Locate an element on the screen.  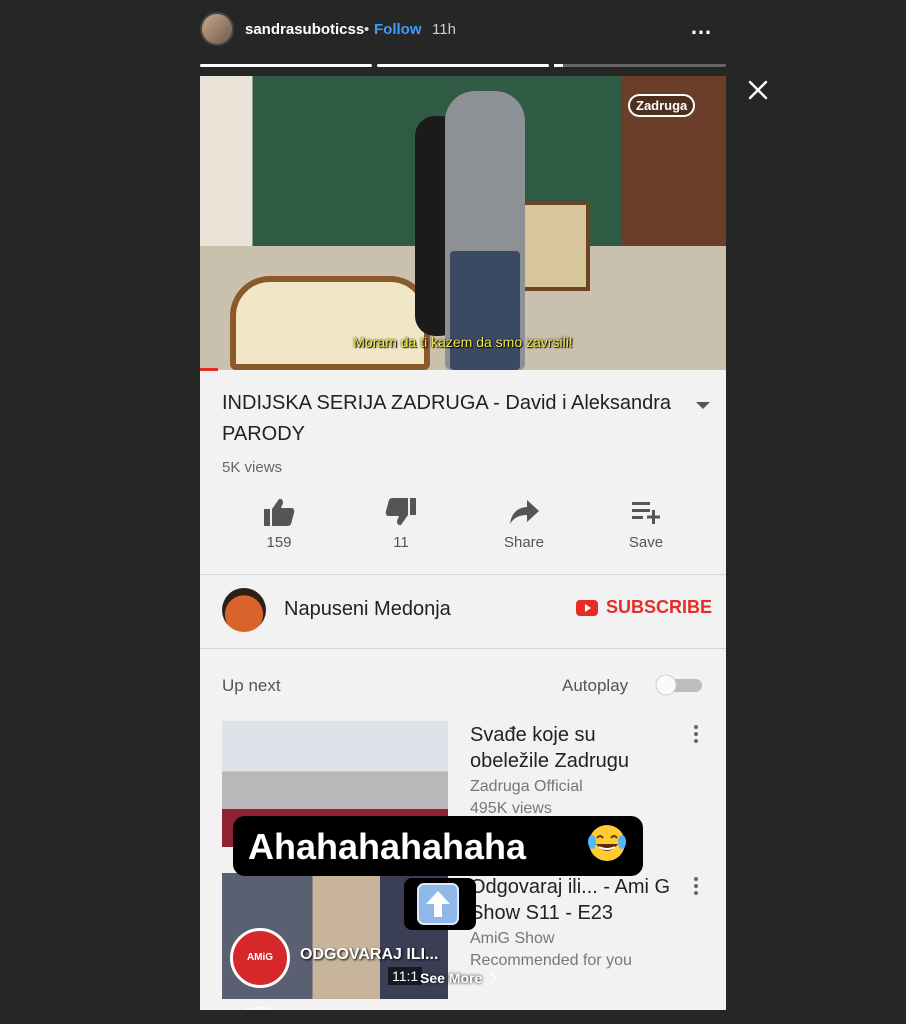
thumbnail-logo: AMiG SHOW is located at coordinates (260, 969).